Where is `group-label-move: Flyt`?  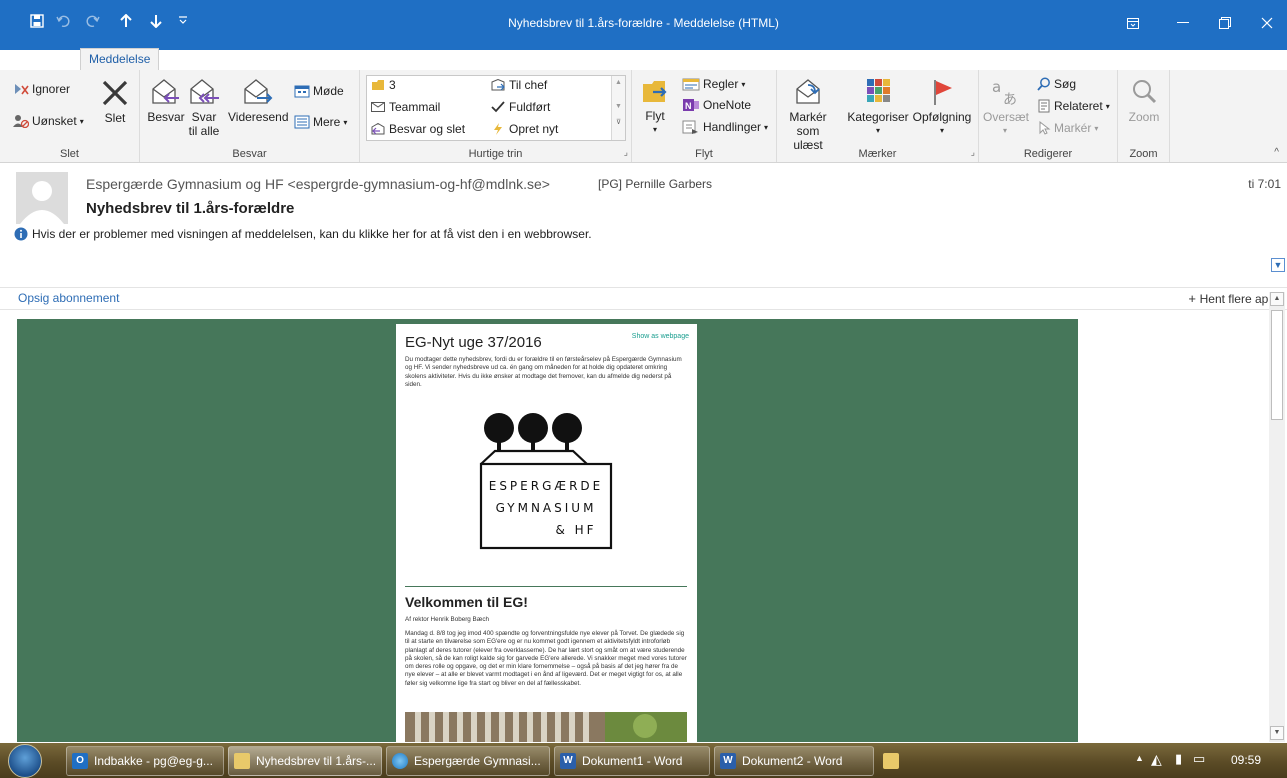
group-label-move: Flyt is located at coordinates (704, 154).